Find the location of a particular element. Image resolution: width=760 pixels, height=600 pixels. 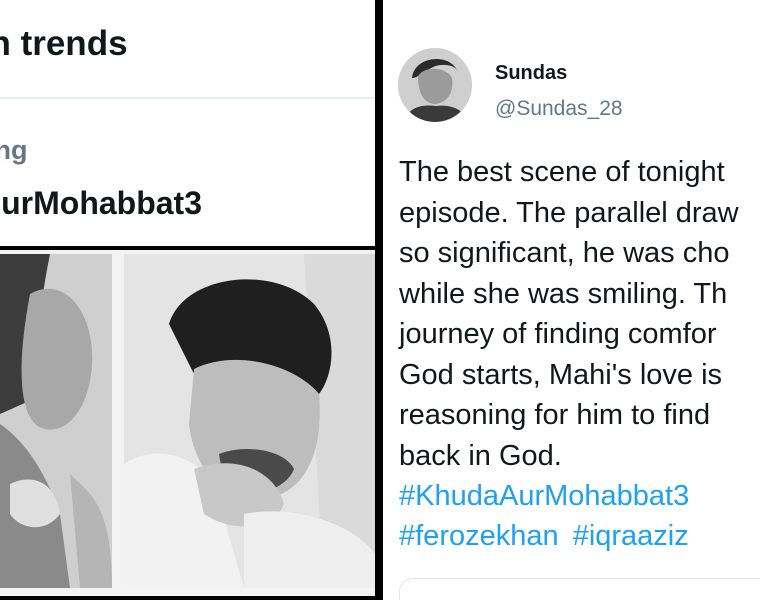

divider is located at coordinates (187, 98).